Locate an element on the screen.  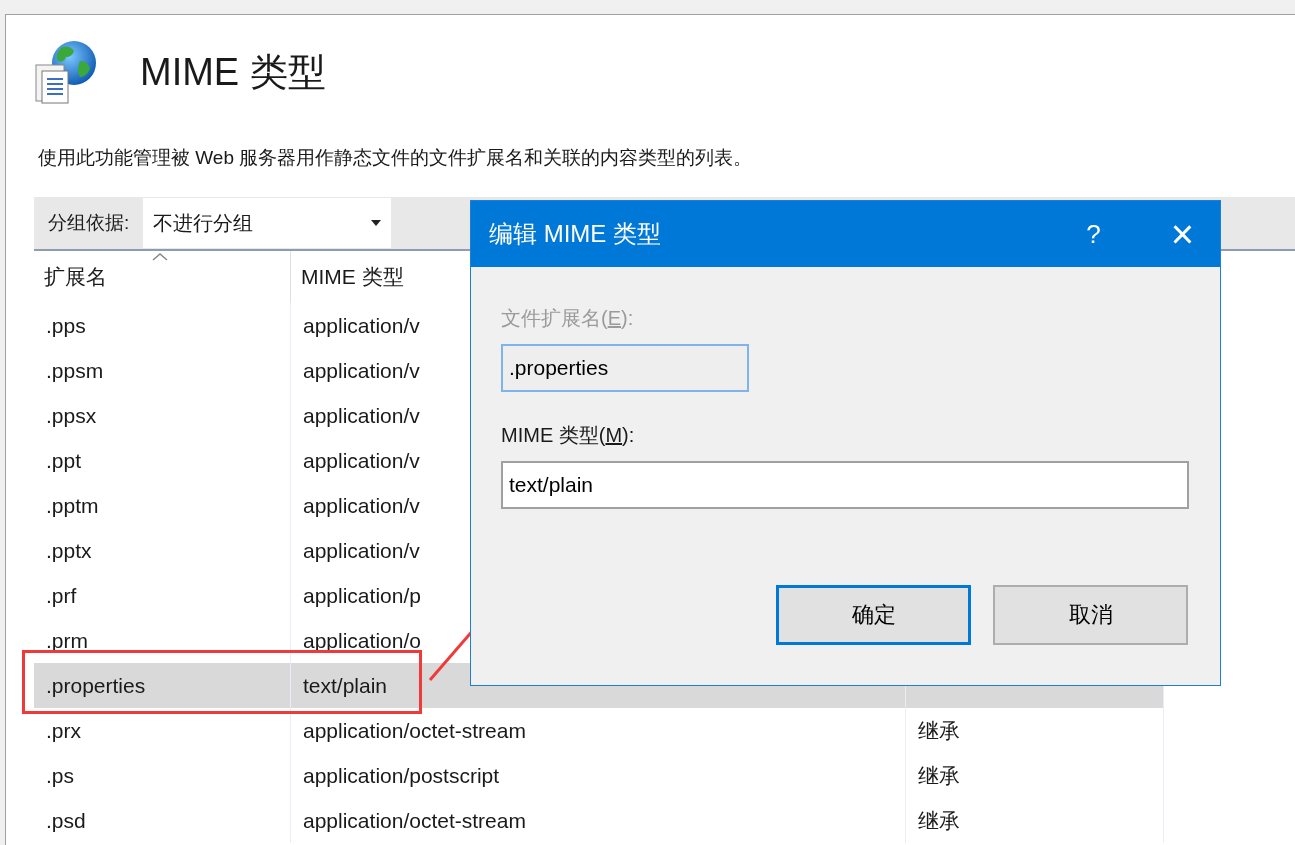
page-title: MIME 类型 is located at coordinates (233, 72).